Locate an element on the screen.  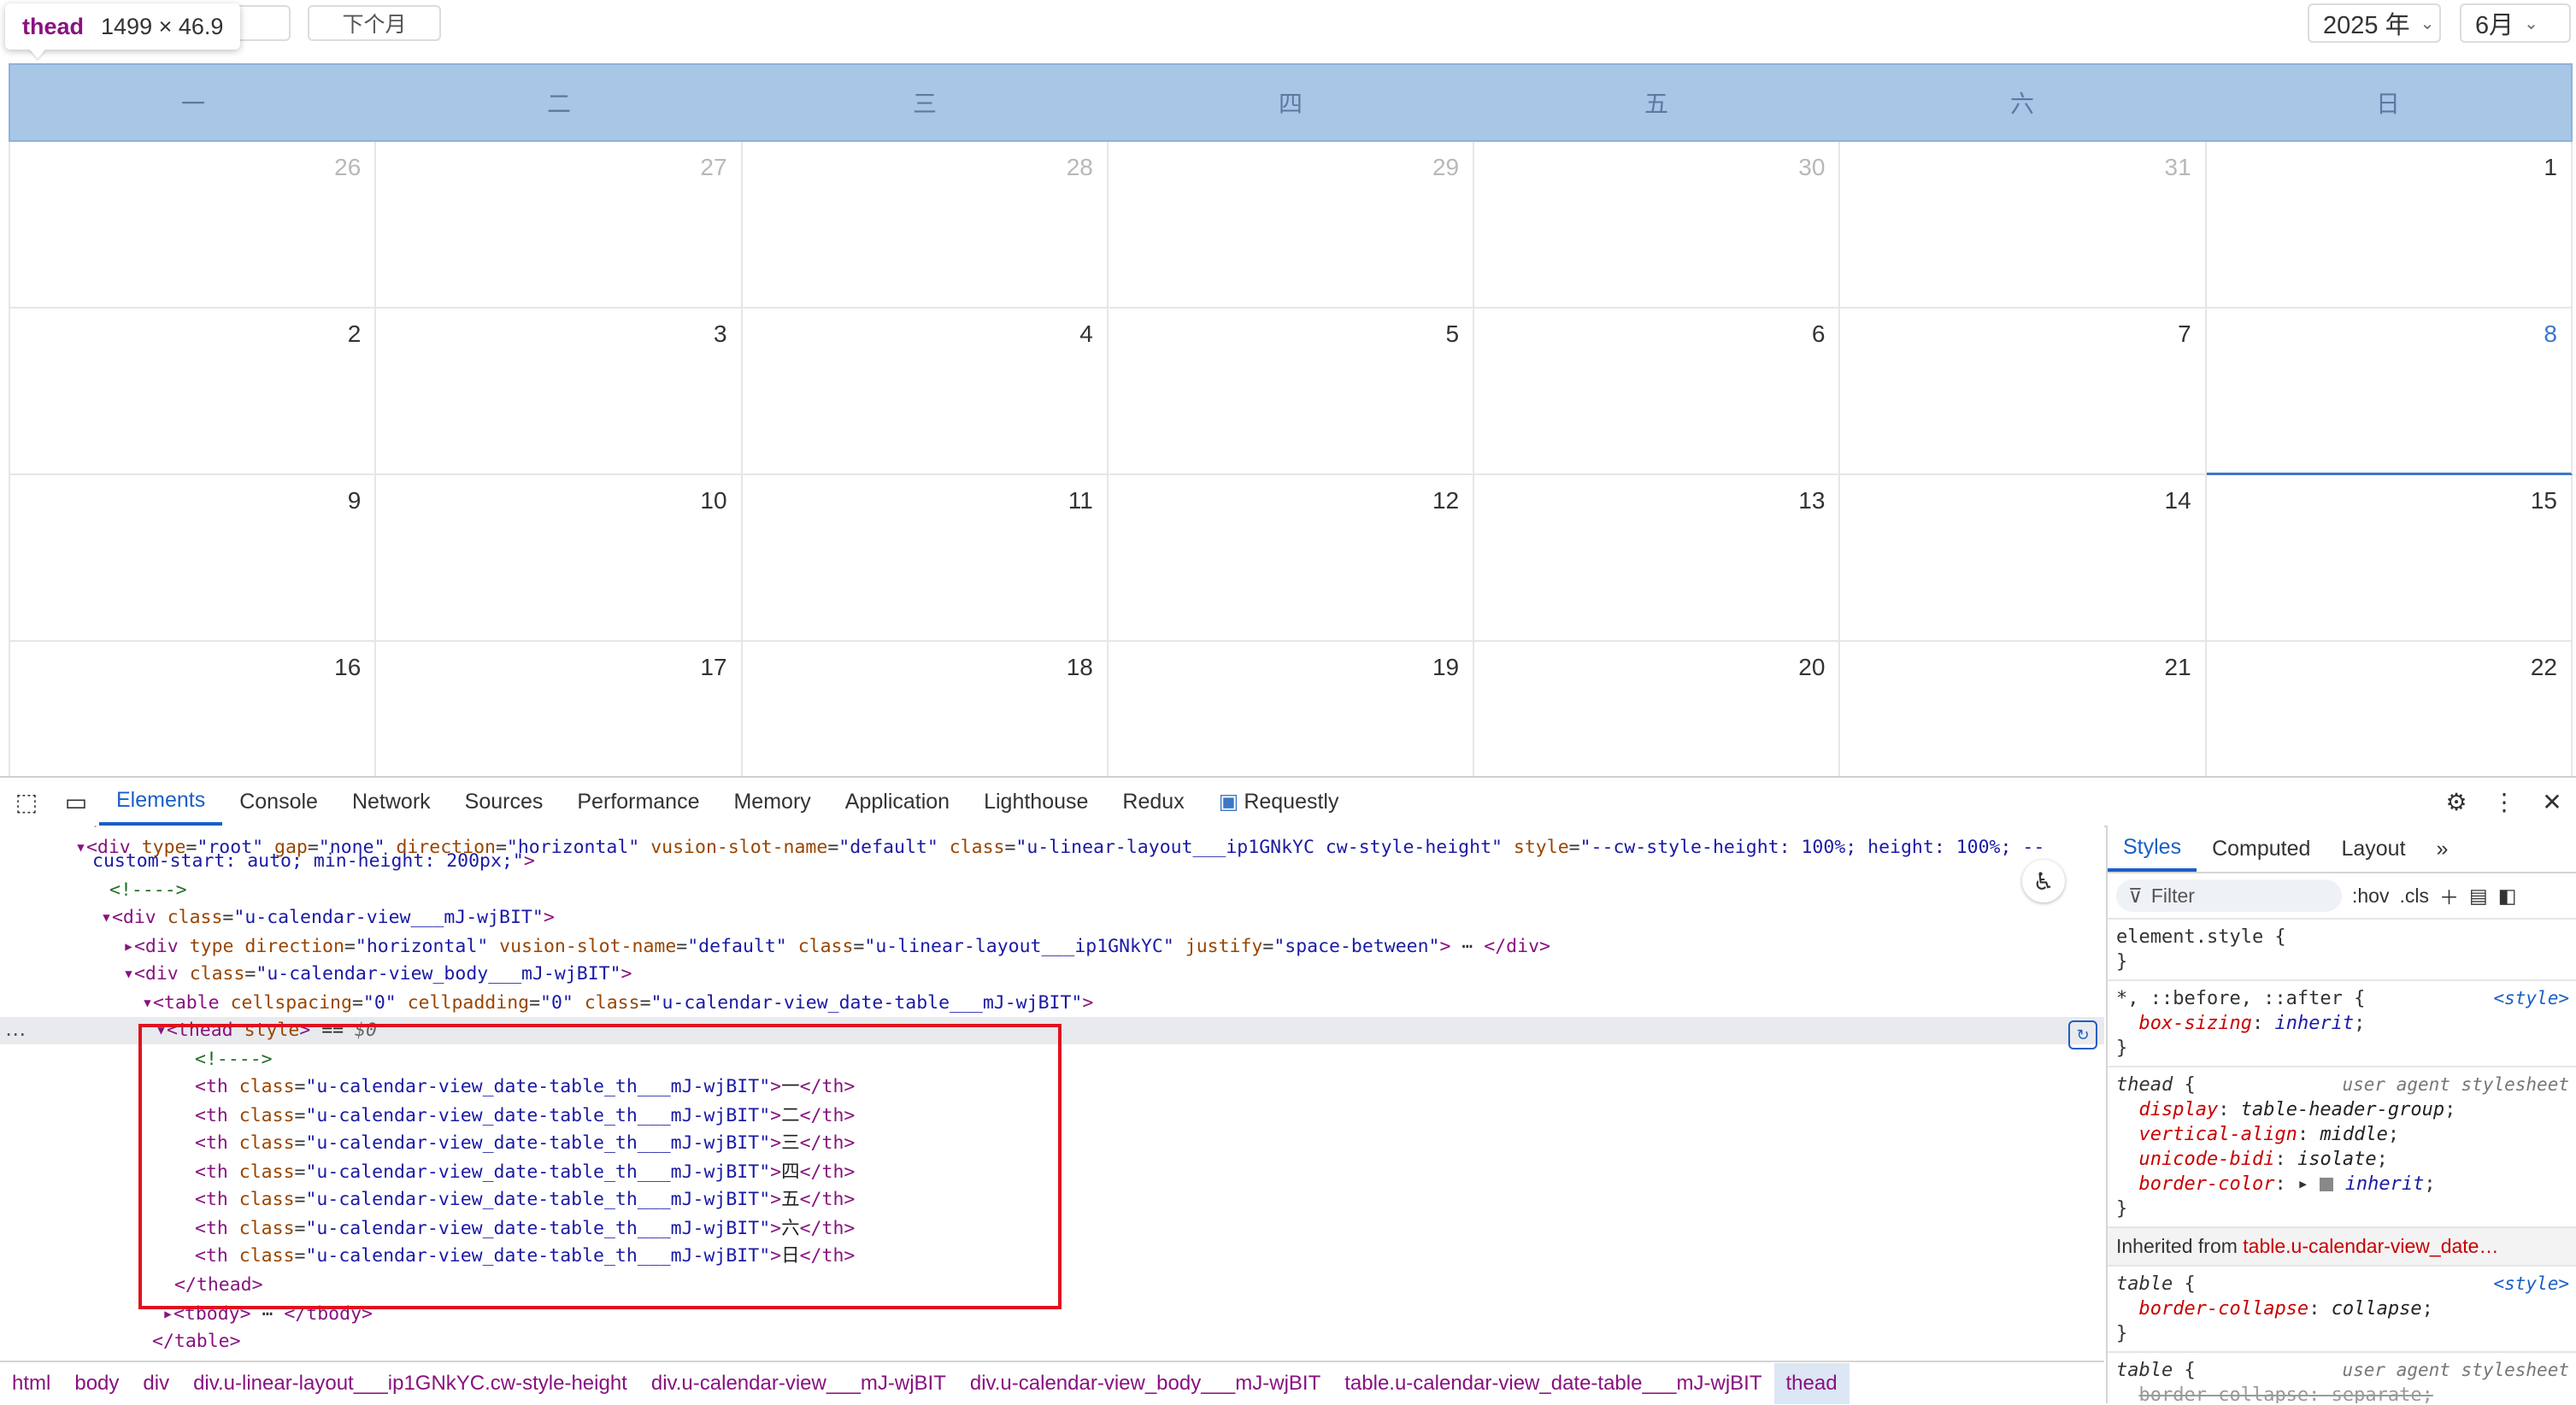
calendar-week-row: 26 27 28 29 30 31 1 is located at coordinates (1291, 225).